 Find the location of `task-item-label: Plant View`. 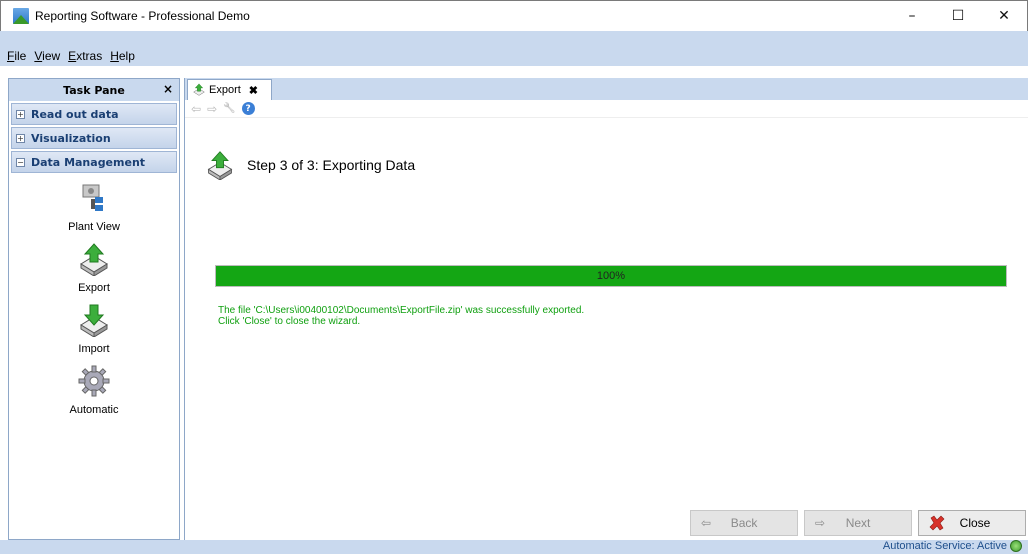

task-item-label: Plant View is located at coordinates (94, 227).